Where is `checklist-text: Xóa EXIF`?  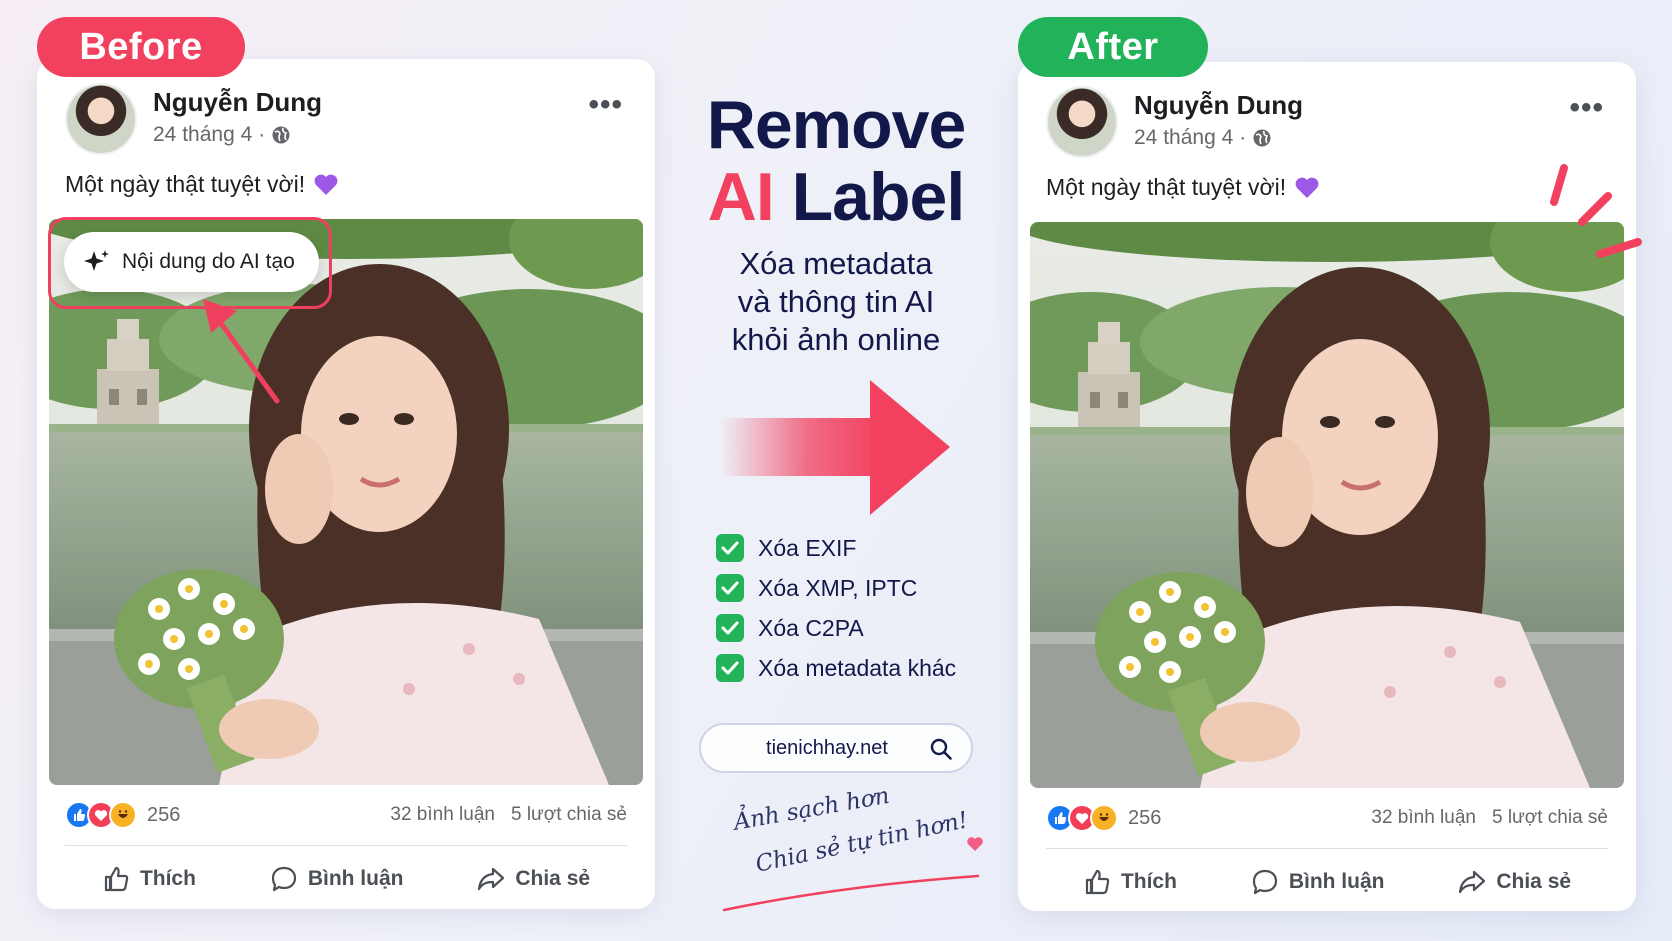
checklist-text: Xóa EXIF is located at coordinates (807, 547).